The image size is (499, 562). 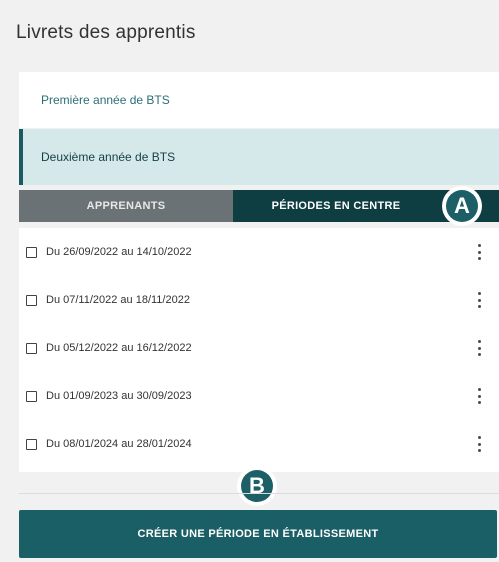 I want to click on list-item: Du 26/09/2022 au 14/10/2022, so click(x=259, y=252).